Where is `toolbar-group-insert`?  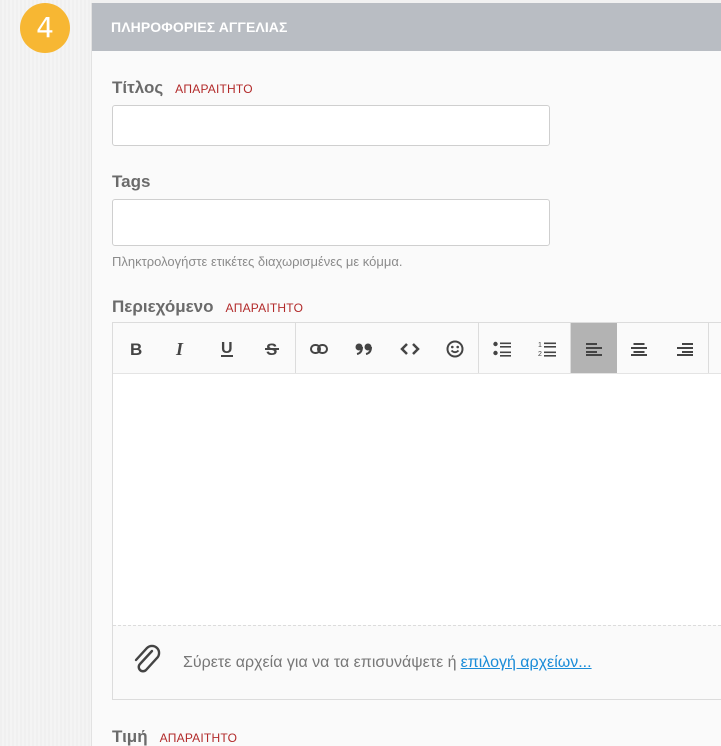
toolbar-group-insert is located at coordinates (387, 348).